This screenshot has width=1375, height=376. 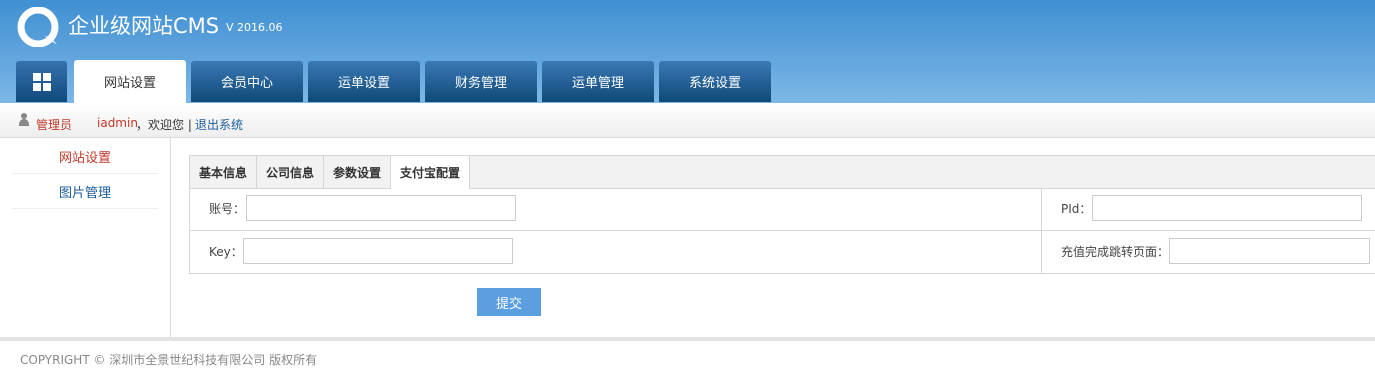 I want to click on footer-divider, so click(x=687, y=339).